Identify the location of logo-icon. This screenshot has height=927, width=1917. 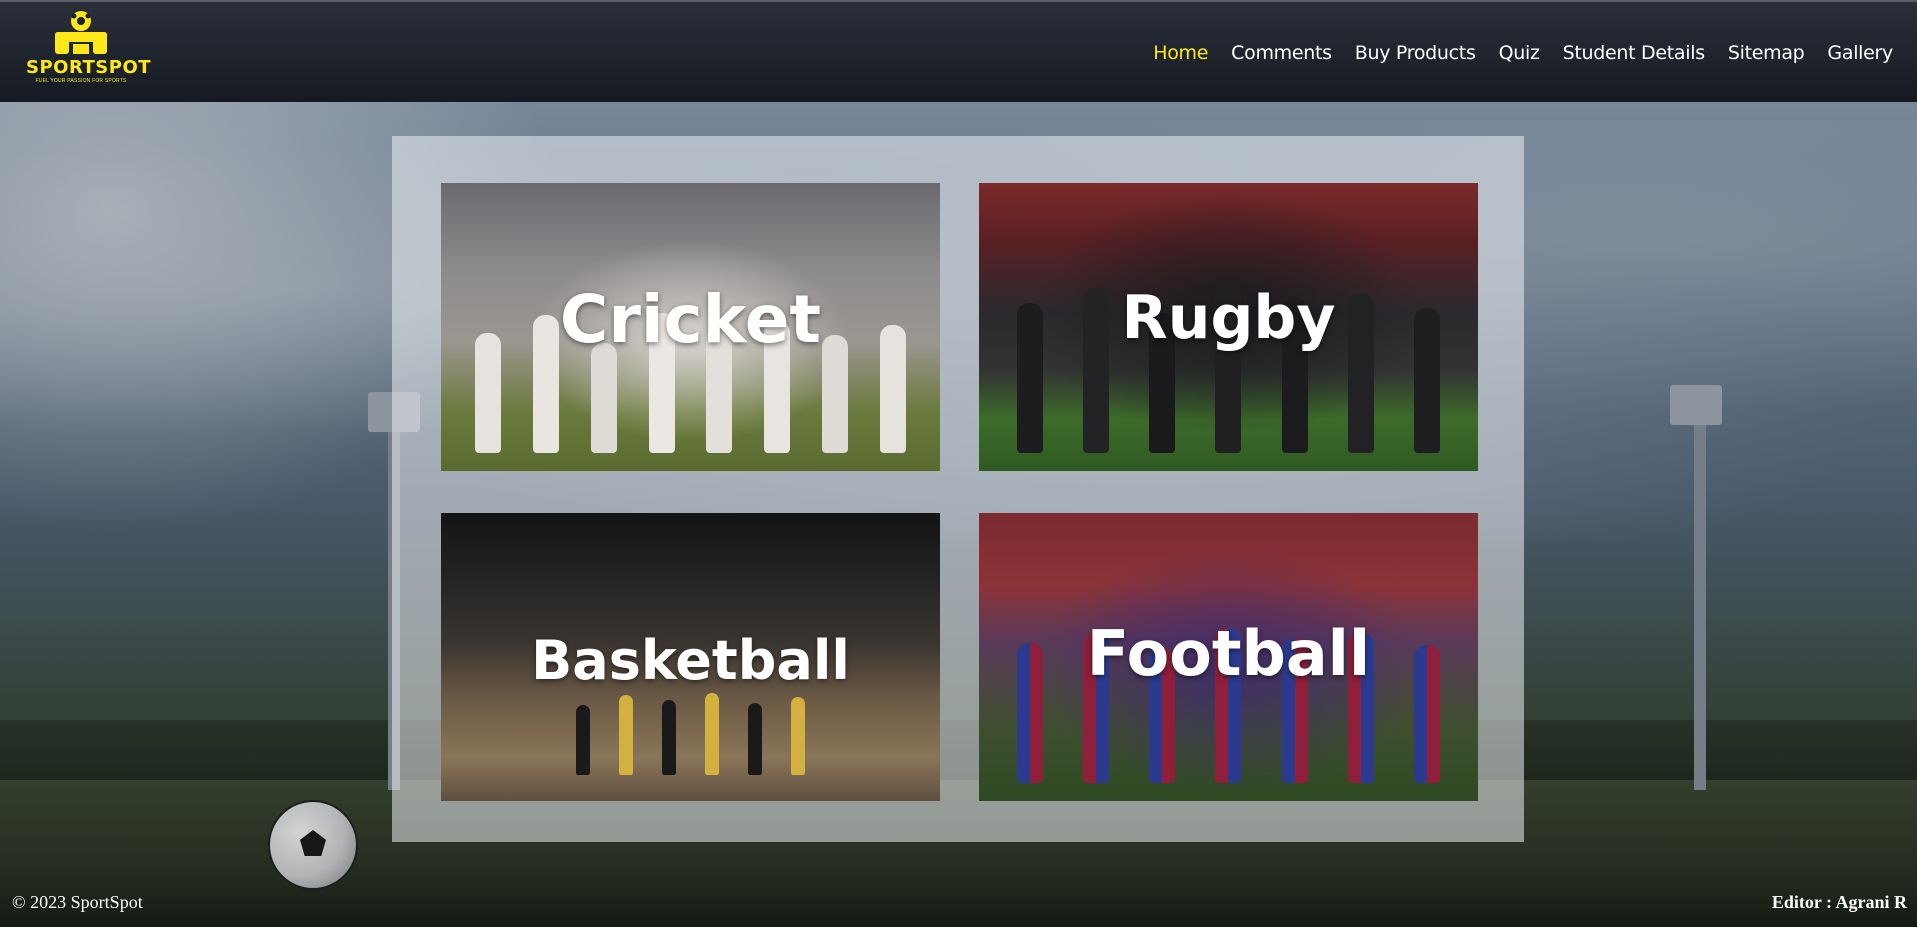
(81, 32).